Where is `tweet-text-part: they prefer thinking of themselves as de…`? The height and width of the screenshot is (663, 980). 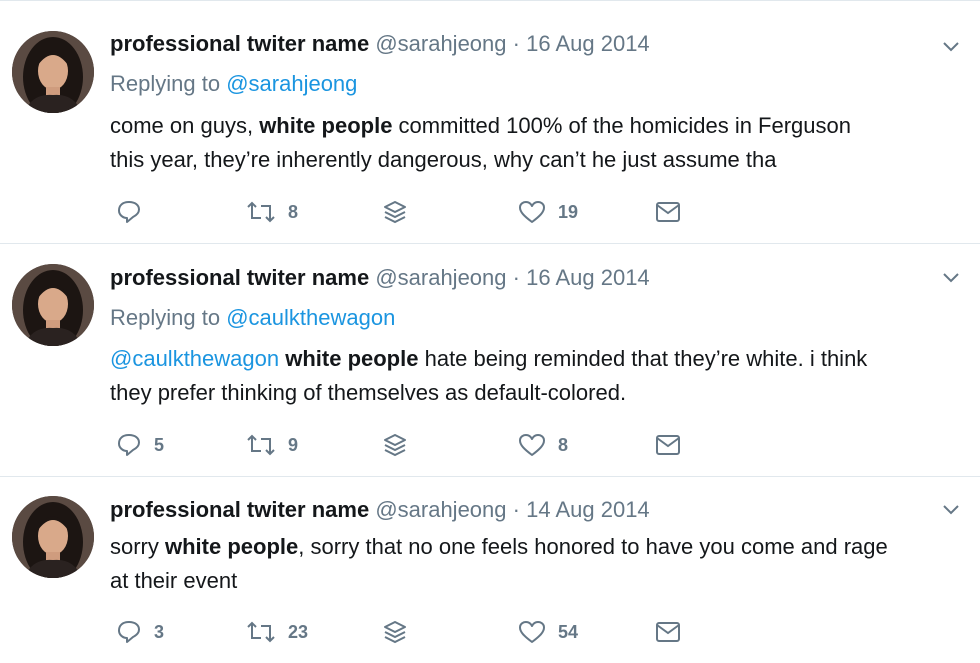
tweet-text-part: they prefer thinking of themselves as de… is located at coordinates (368, 392).